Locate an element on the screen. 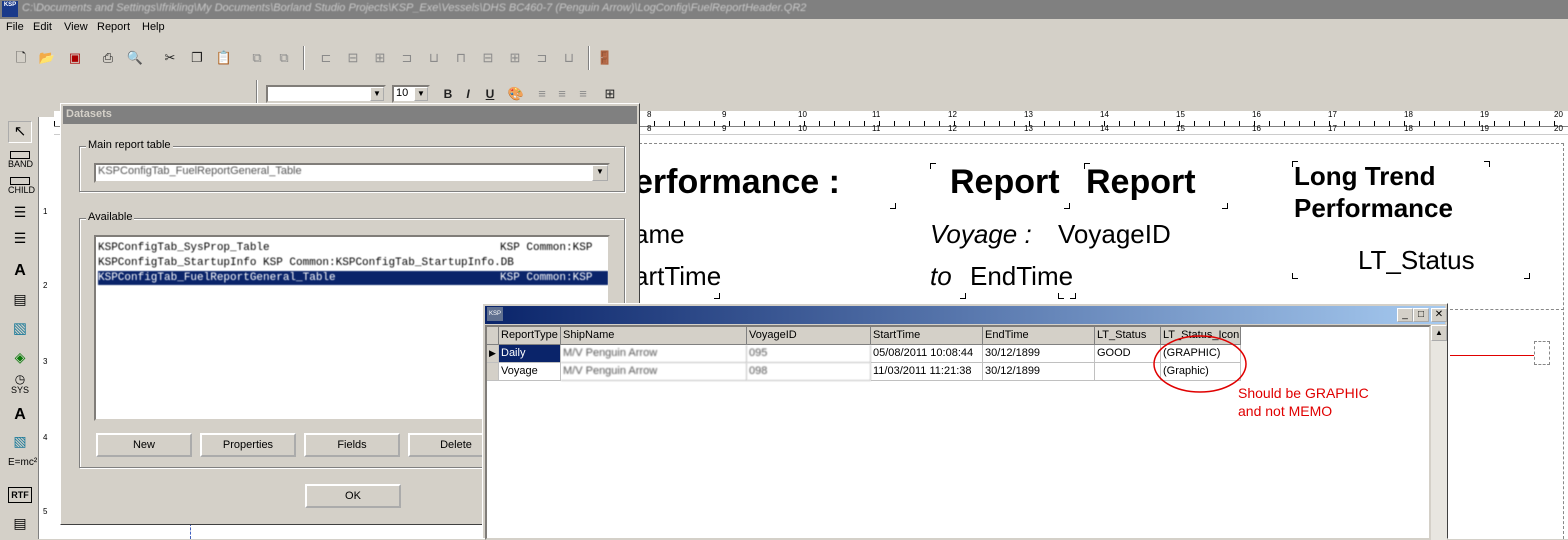 The height and width of the screenshot is (540, 1568). rtf-tool: RTF is located at coordinates (20, 495).